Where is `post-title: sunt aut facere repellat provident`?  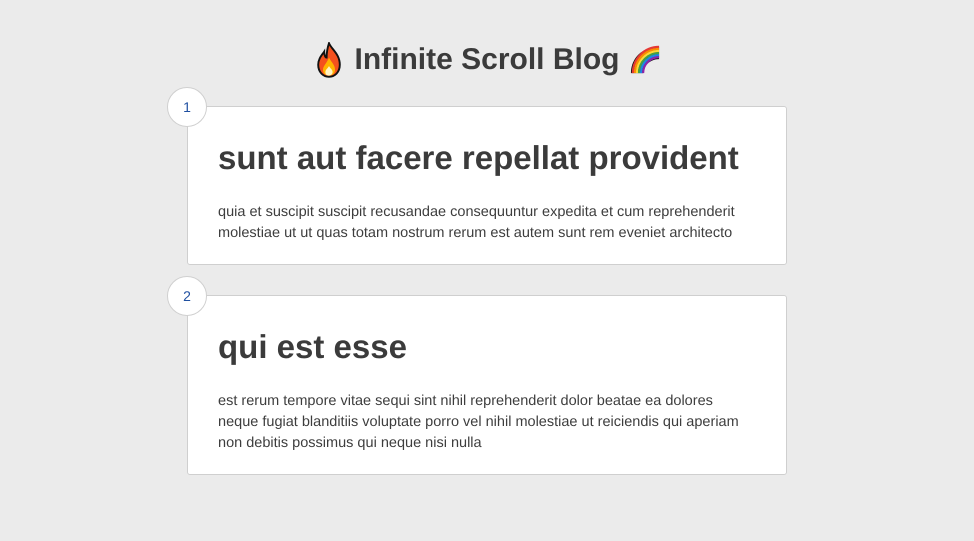
post-title: sunt aut facere repellat provident is located at coordinates (479, 158).